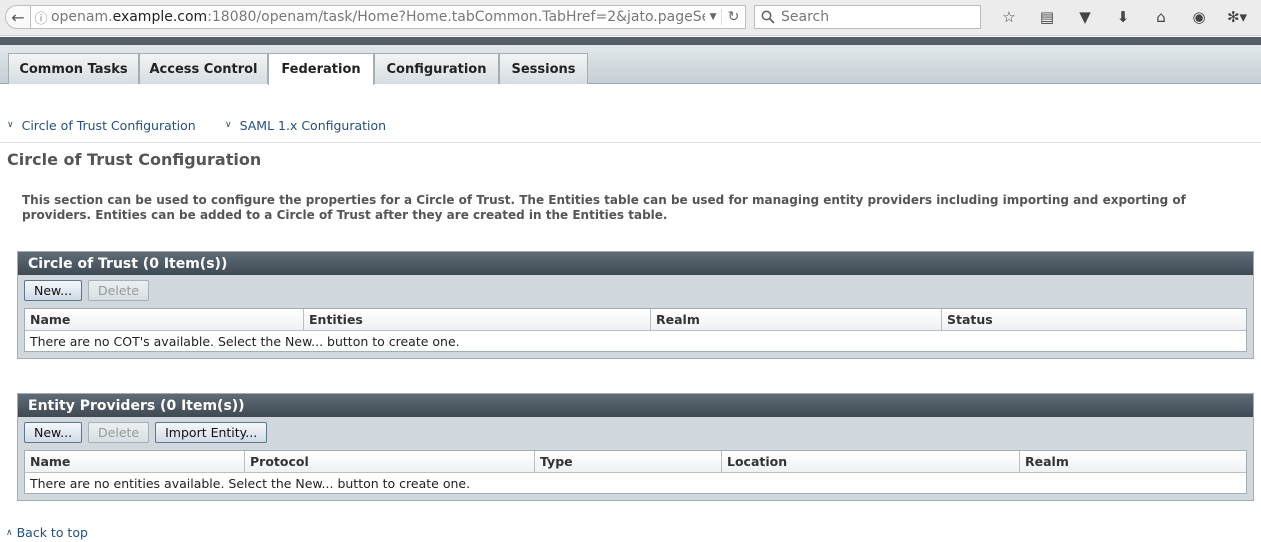  What do you see at coordinates (635, 405) in the screenshot?
I see `entity-table-title: Entity Providers (0 Item(s))` at bounding box center [635, 405].